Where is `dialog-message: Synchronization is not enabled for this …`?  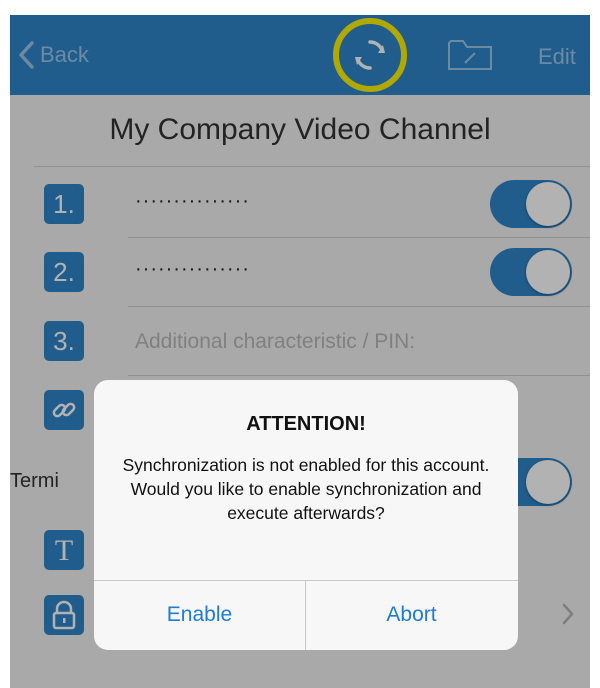 dialog-message: Synchronization is not enabled for this … is located at coordinates (306, 489).